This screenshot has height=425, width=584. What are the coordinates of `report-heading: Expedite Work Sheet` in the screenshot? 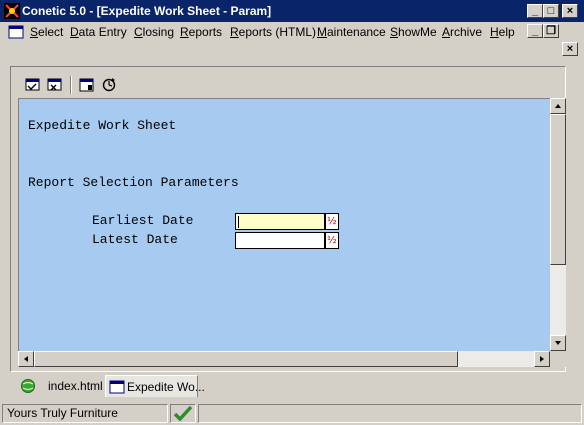 It's located at (102, 125).